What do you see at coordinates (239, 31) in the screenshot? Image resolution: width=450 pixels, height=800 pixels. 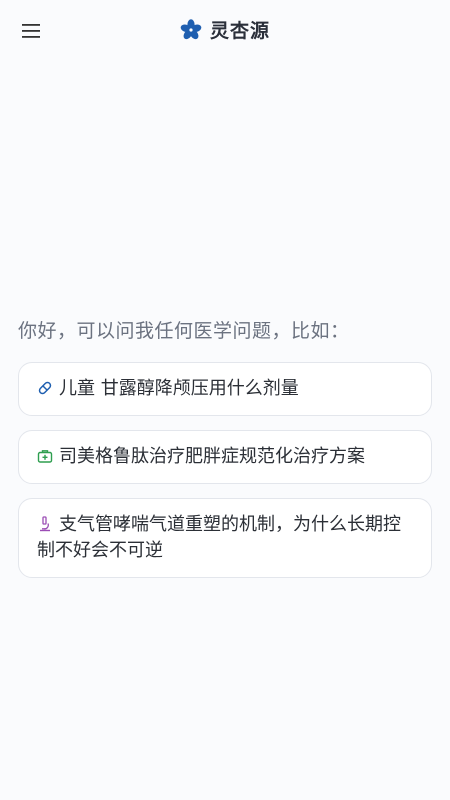 I see `app-title: 灵杏源` at bounding box center [239, 31].